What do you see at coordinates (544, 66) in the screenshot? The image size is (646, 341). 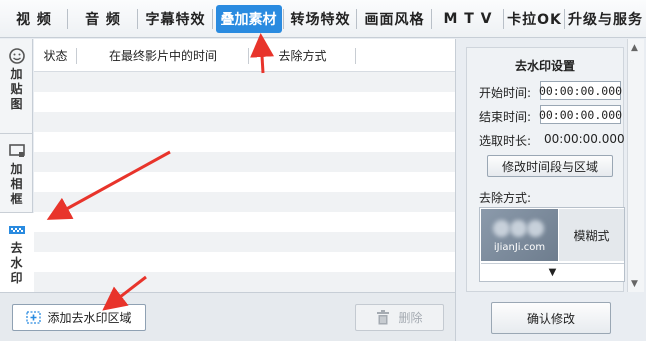 I see `settings-title: 去水印设置` at bounding box center [544, 66].